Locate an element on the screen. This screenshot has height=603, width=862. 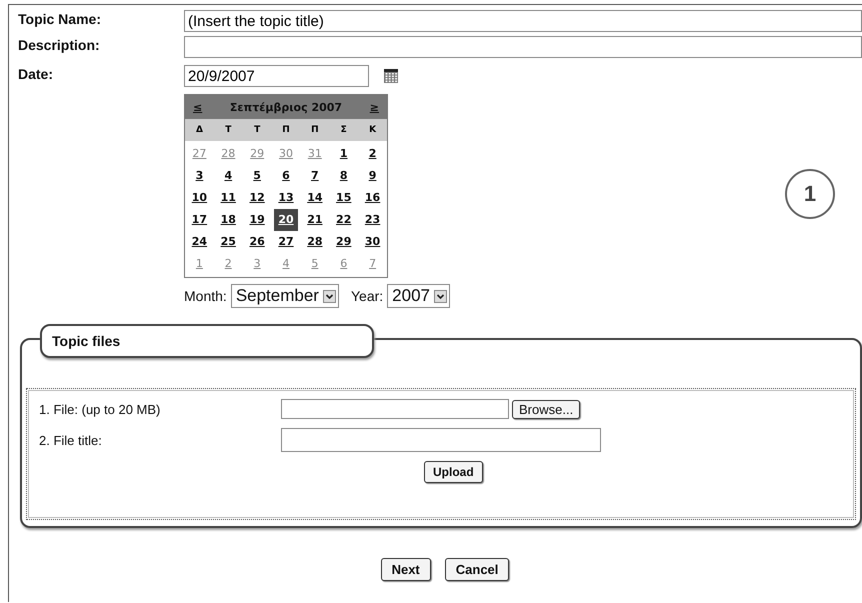
calendar-day: 9 is located at coordinates (372, 176).